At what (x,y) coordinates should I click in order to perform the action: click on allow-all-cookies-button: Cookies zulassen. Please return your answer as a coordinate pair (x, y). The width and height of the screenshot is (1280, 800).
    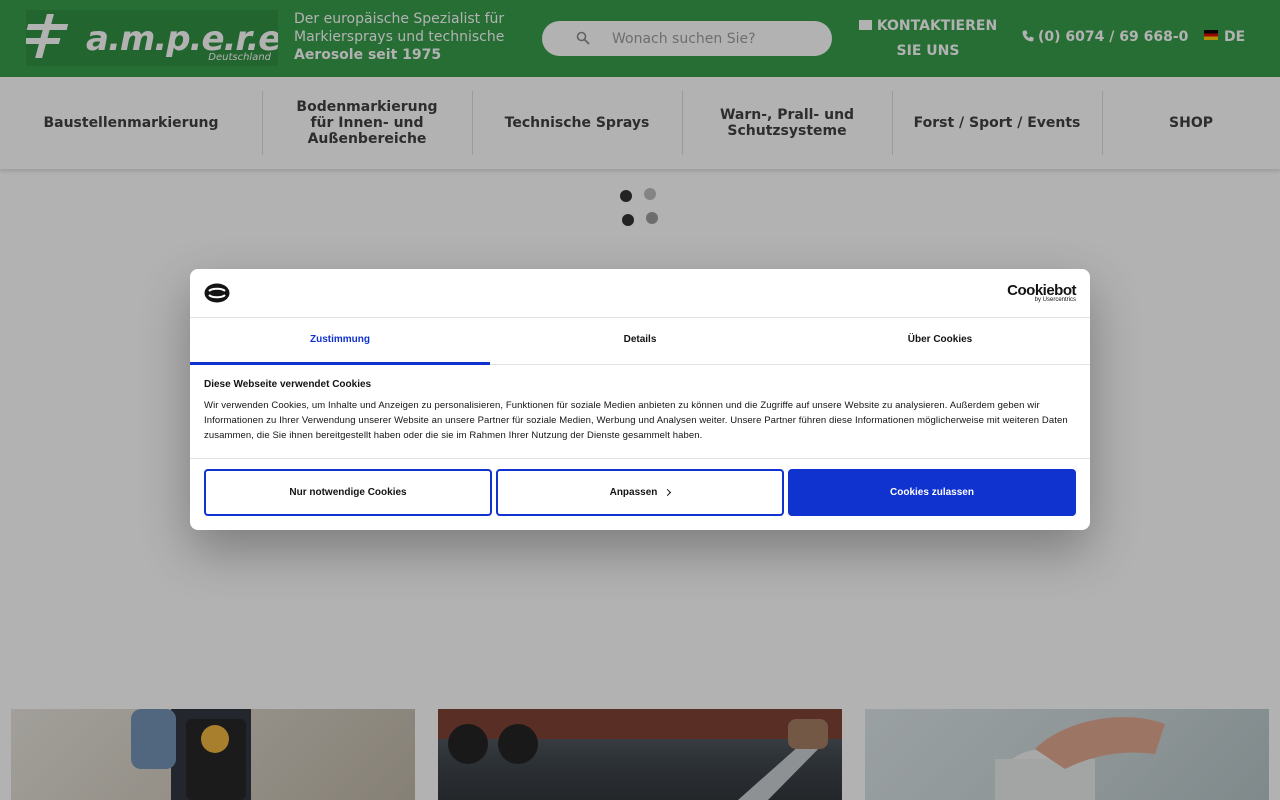
    Looking at the image, I should click on (932, 492).